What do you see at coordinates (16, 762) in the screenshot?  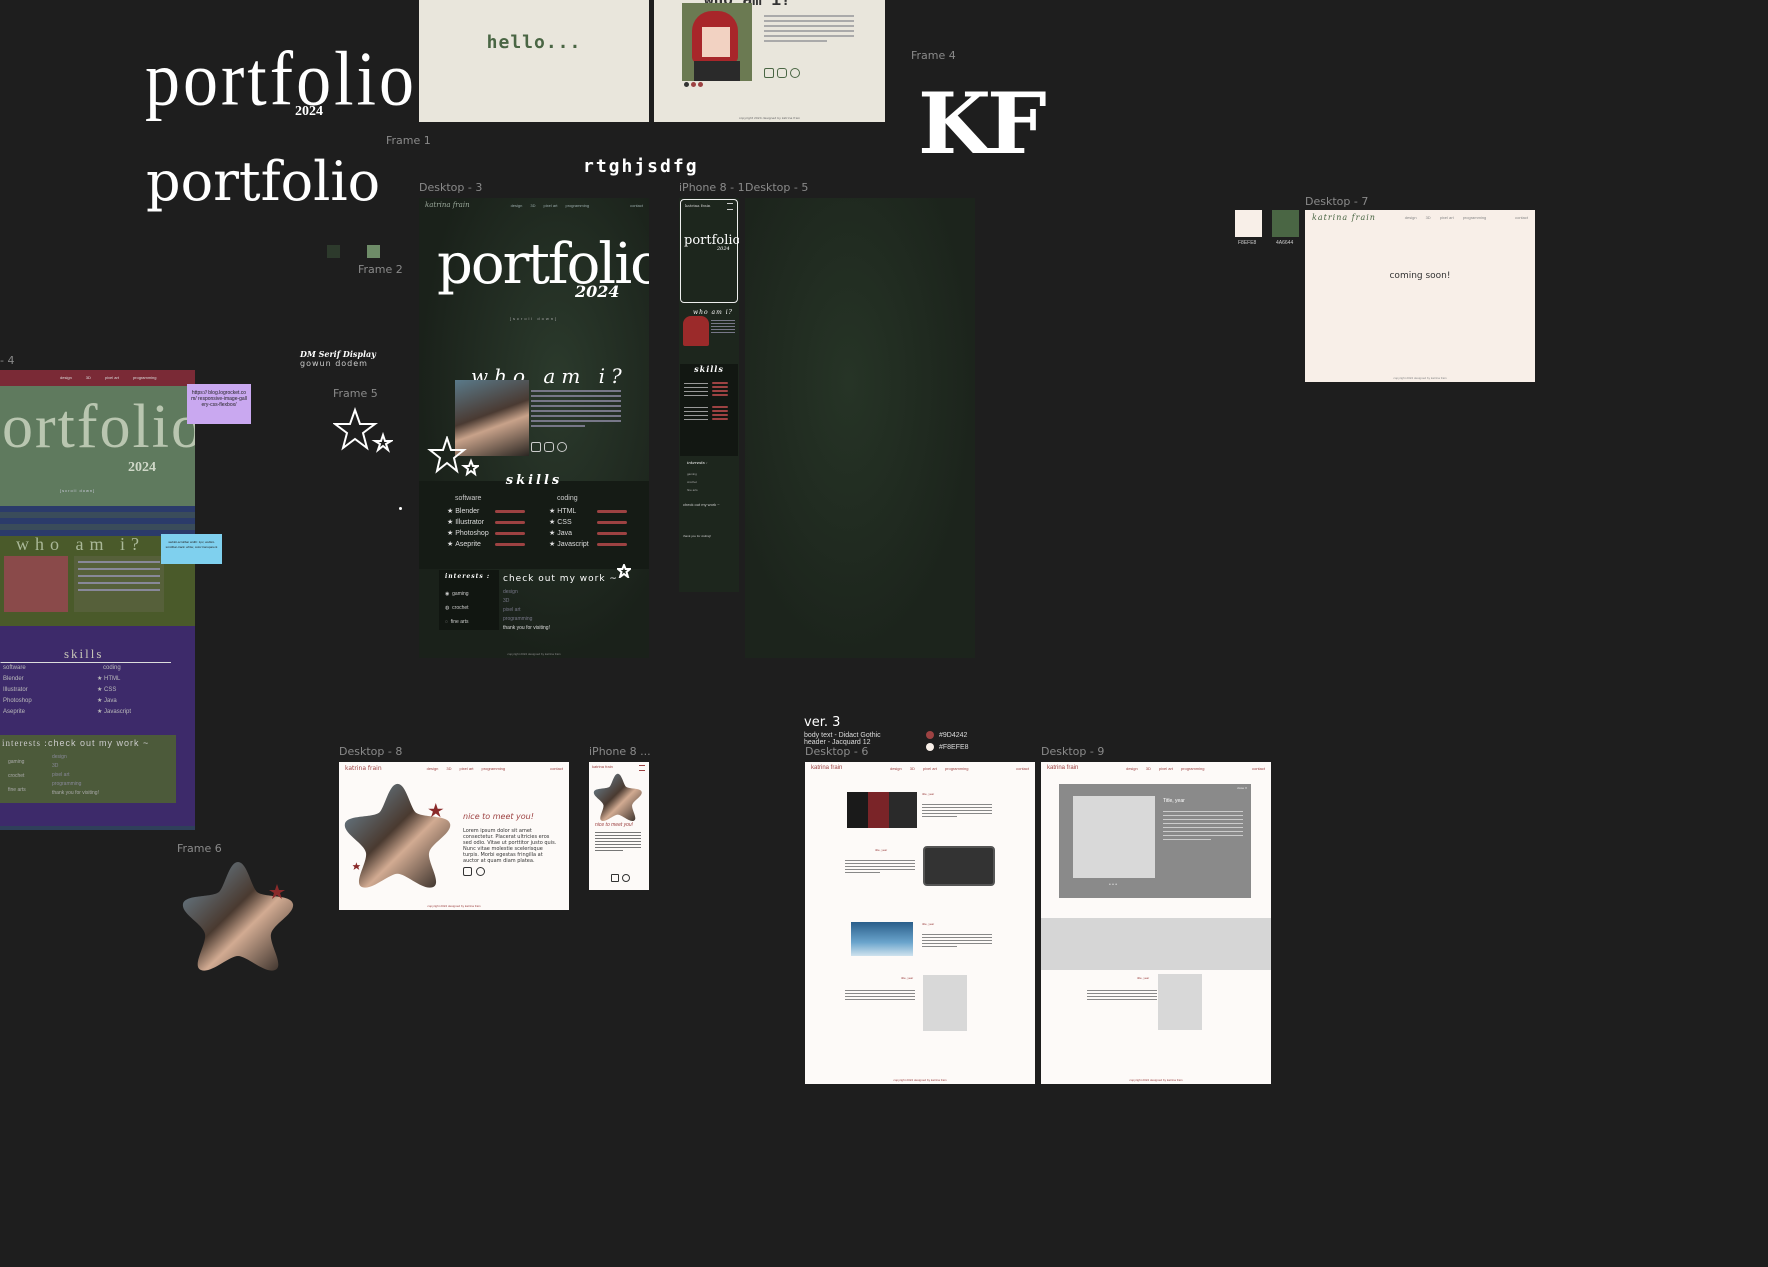 I see `old-interest-gaming: gaming` at bounding box center [16, 762].